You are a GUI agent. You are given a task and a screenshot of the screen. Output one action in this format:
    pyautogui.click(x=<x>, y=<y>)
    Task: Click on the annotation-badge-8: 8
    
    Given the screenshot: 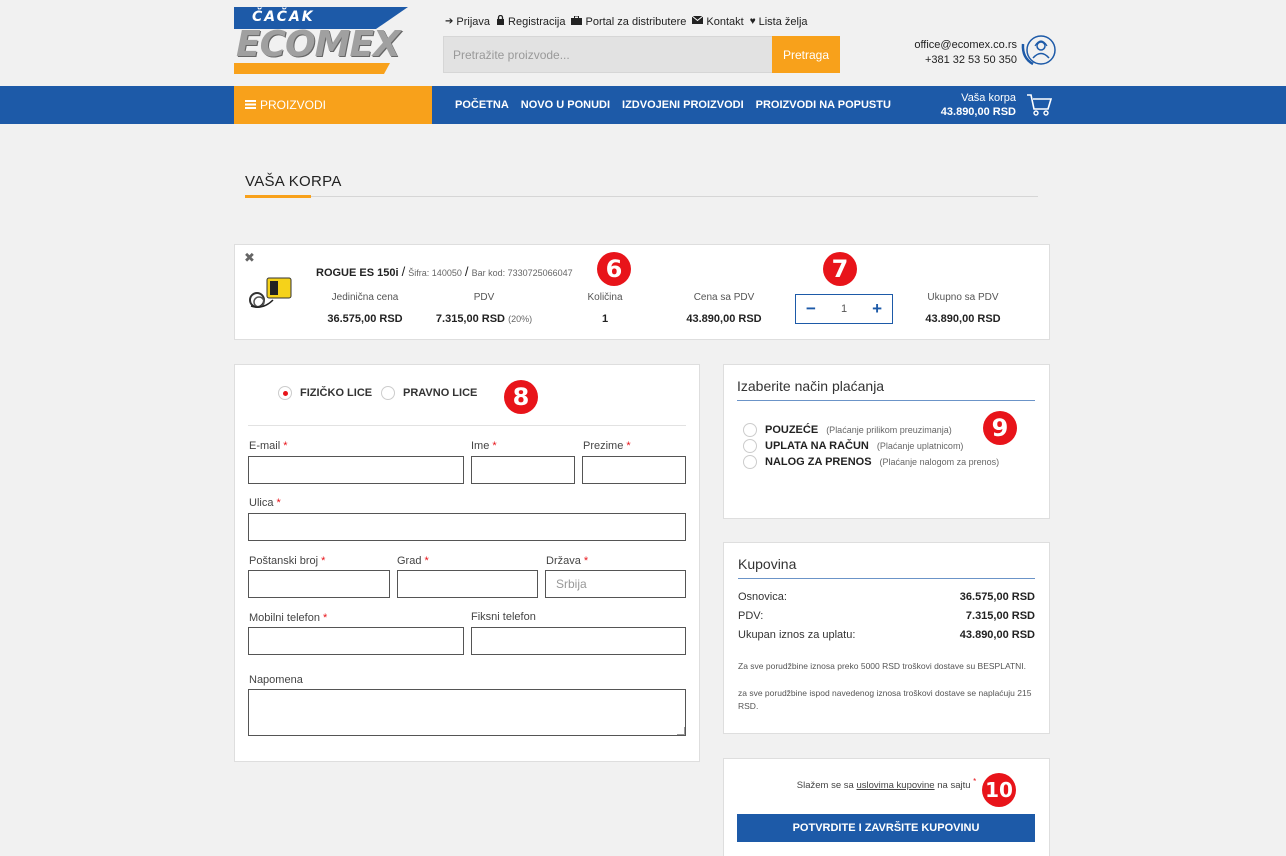 What is the action you would take?
    pyautogui.click(x=521, y=397)
    